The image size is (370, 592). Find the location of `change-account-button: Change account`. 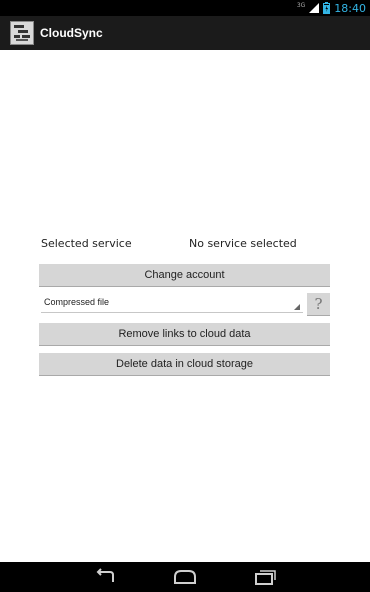

change-account-button: Change account is located at coordinates (184, 275).